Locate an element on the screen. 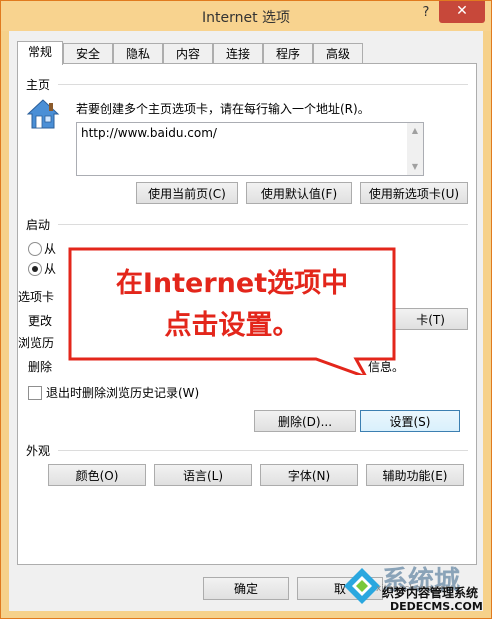  use-new-tab-button: 使用新选项卡(U) is located at coordinates (414, 193).